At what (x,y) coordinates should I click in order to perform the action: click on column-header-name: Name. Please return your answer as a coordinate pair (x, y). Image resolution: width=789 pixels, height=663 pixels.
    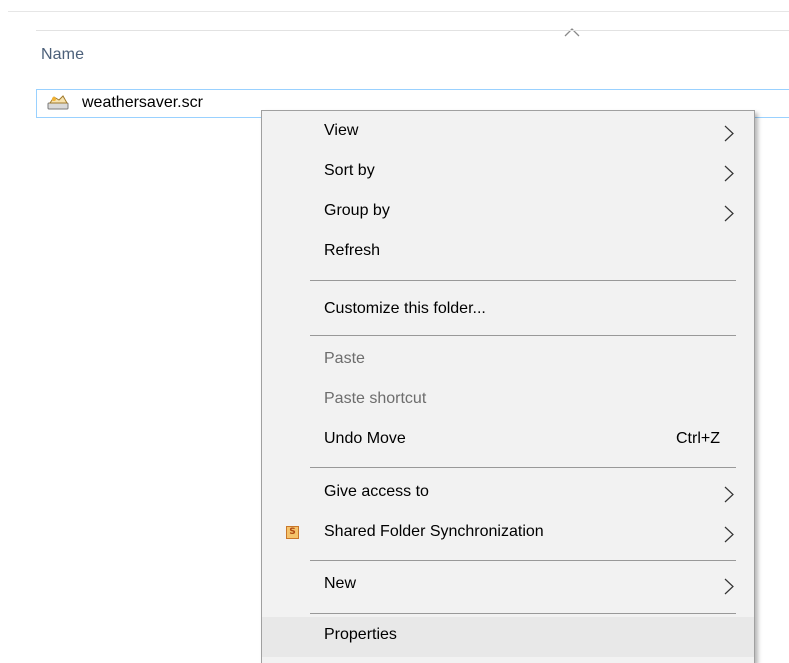
    Looking at the image, I should click on (62, 55).